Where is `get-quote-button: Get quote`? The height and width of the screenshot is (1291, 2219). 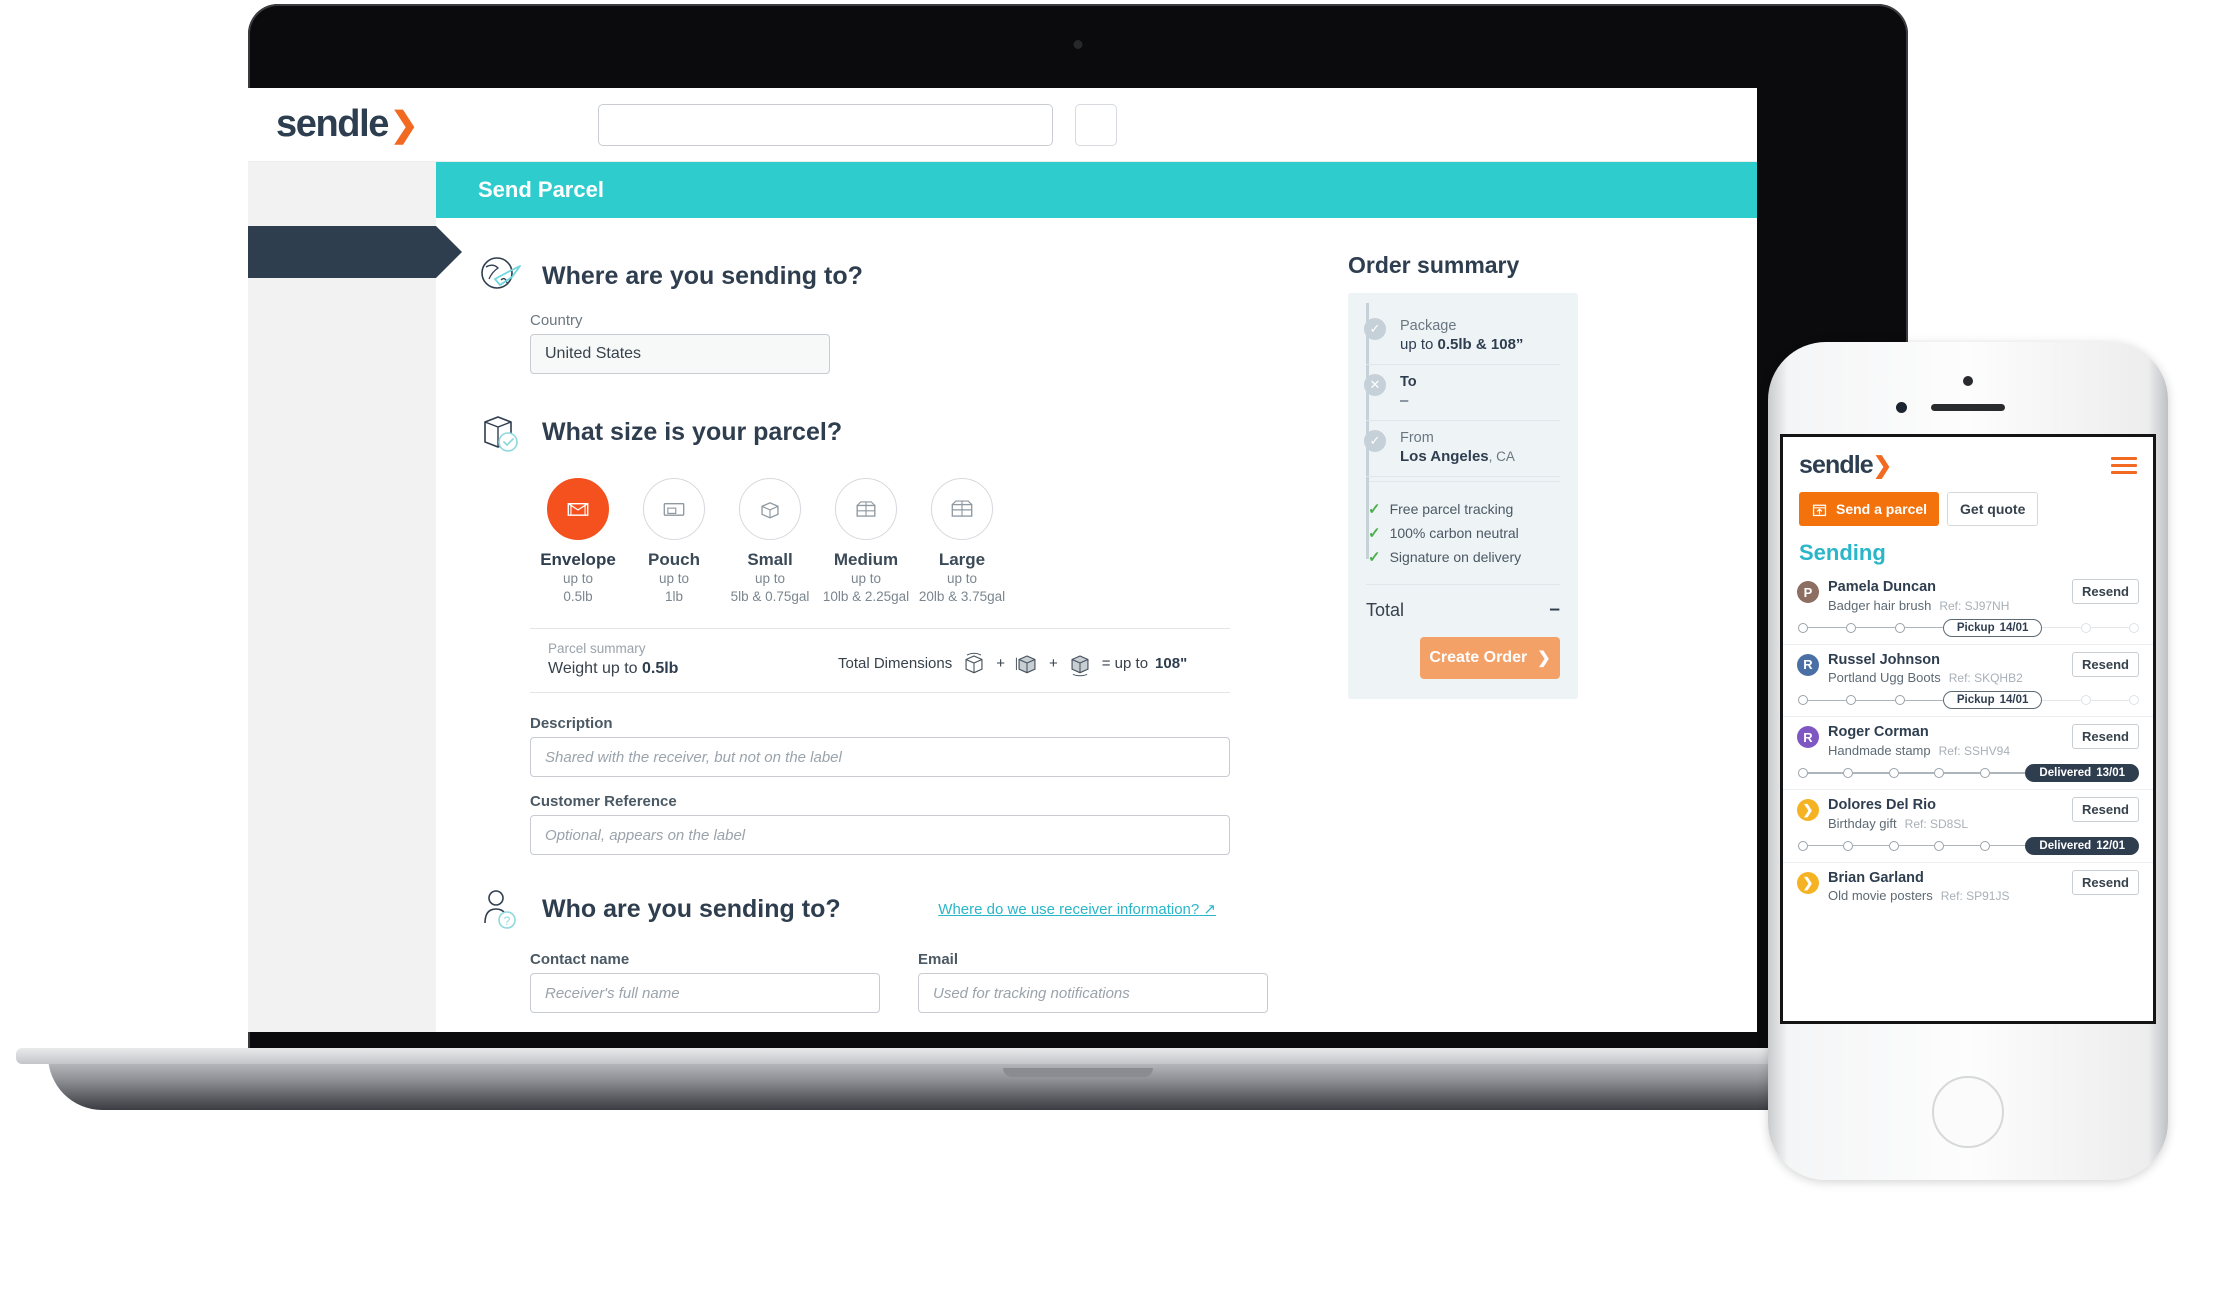 get-quote-button: Get quote is located at coordinates (1993, 509).